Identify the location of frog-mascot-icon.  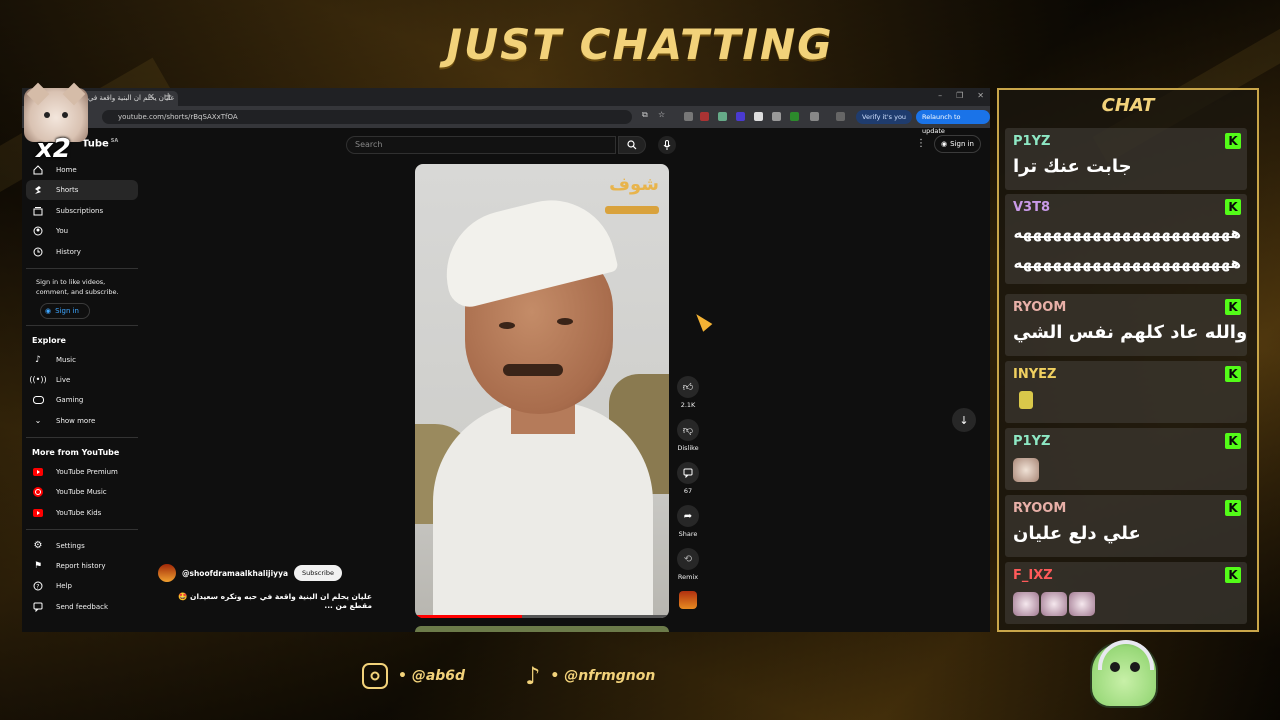
(1124, 674).